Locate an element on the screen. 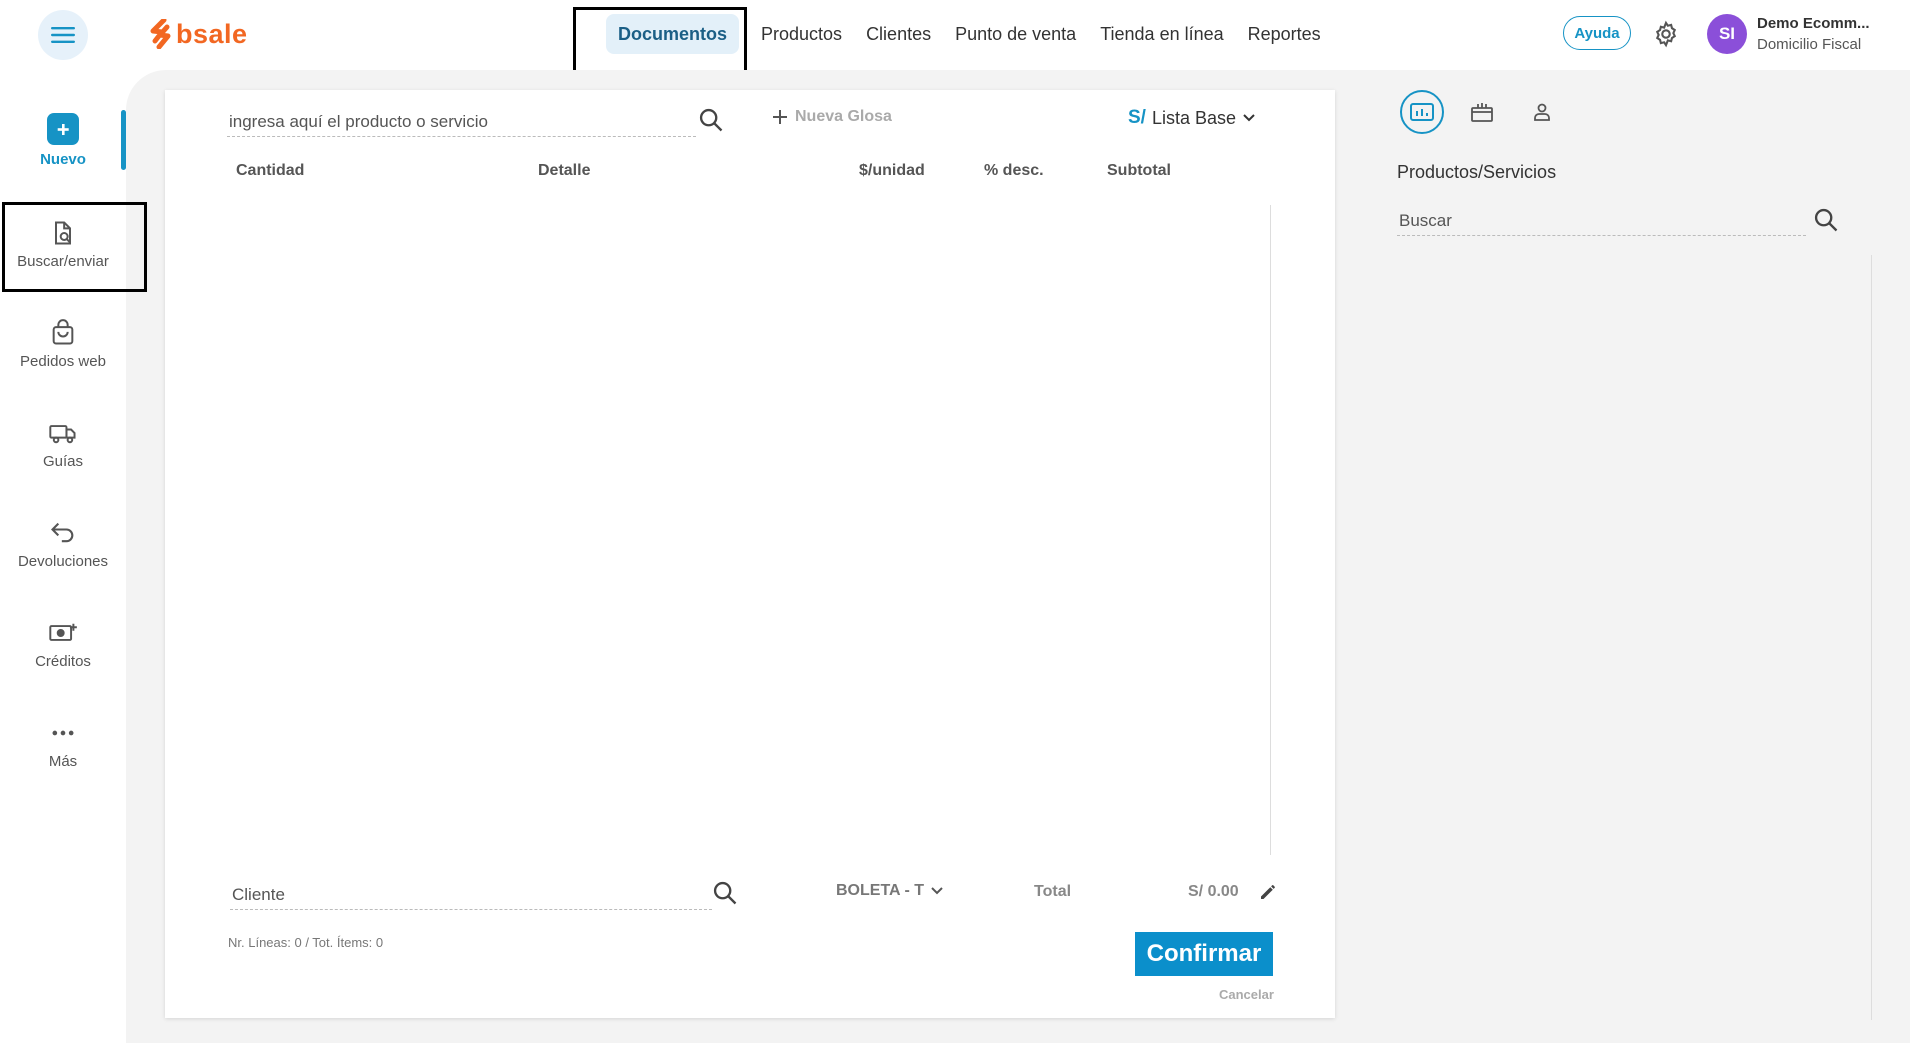 The height and width of the screenshot is (1043, 1910). hamburger-icon is located at coordinates (63, 35).